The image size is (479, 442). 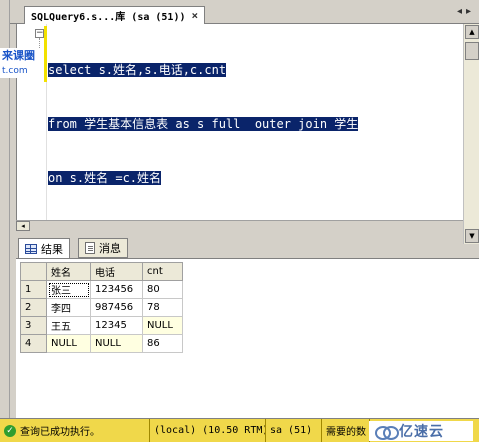 I want to click on grid-cell: 987456, so click(x=116, y=307).